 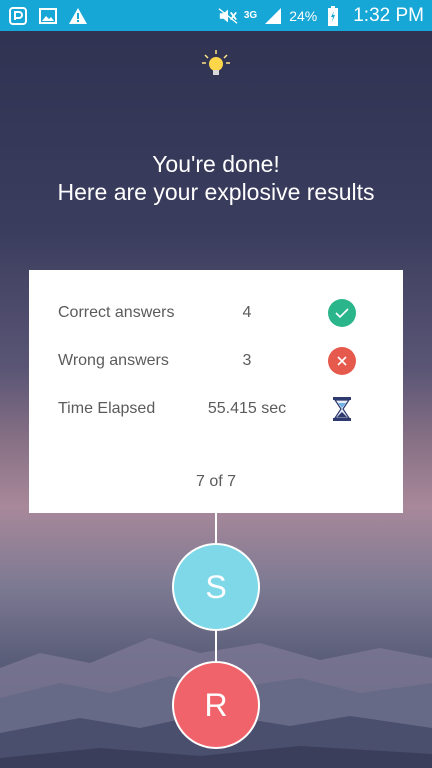 I want to click on lightbulb-icon, so click(x=216, y=64).